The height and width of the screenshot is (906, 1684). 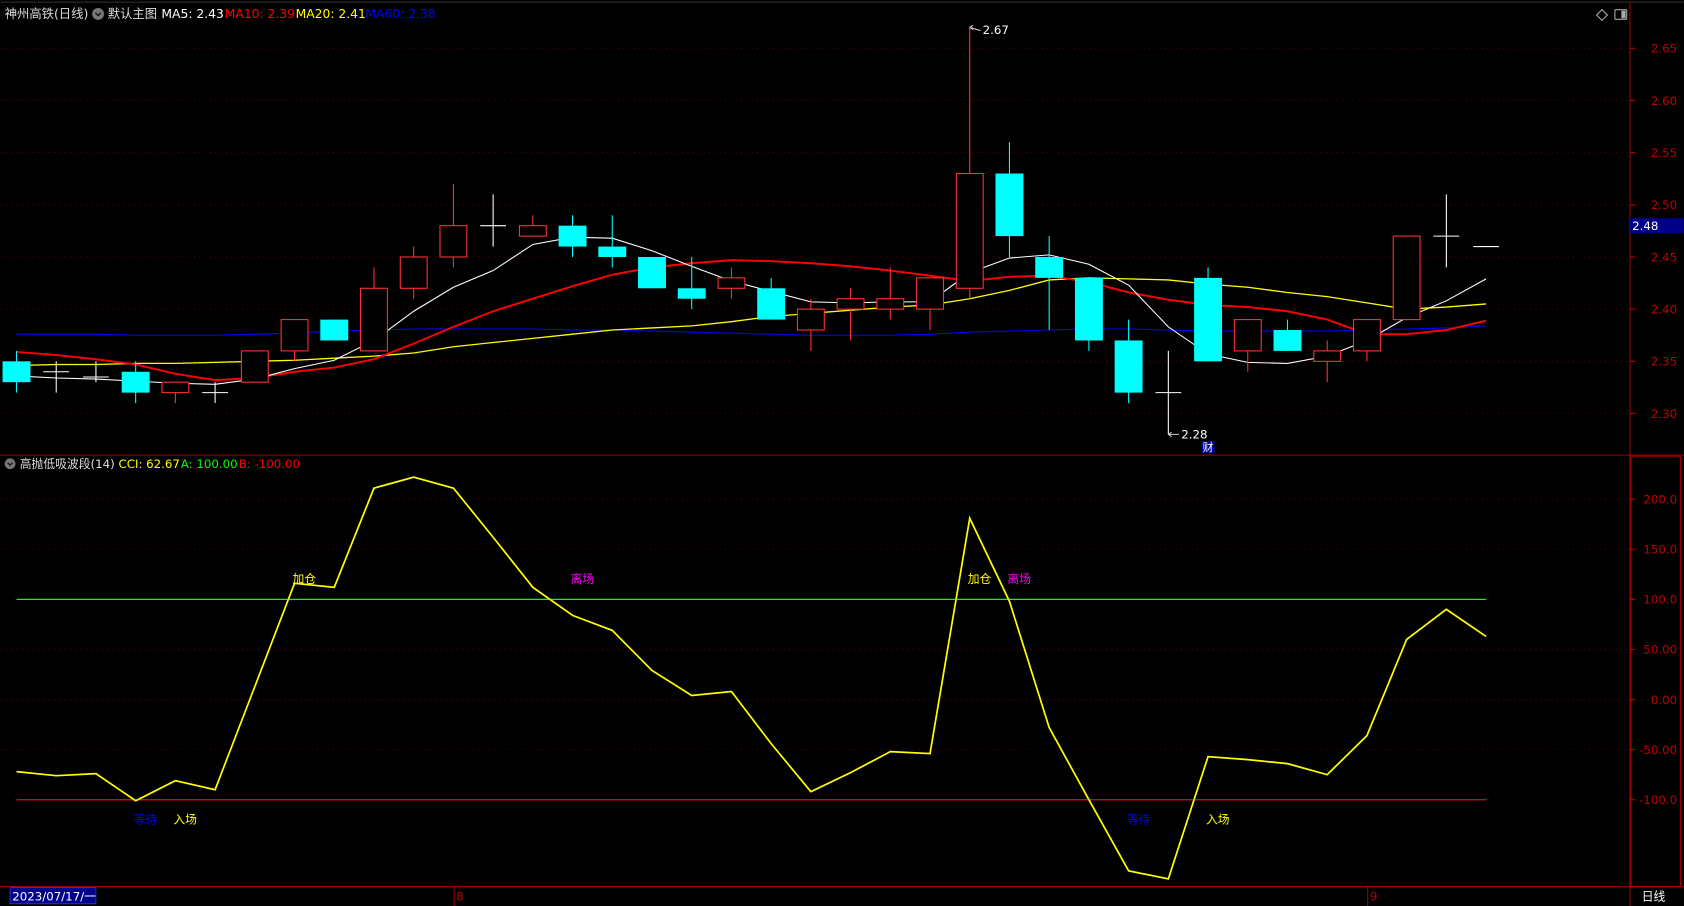 I want to click on price-tick-label: 2.50, so click(x=1664, y=205).